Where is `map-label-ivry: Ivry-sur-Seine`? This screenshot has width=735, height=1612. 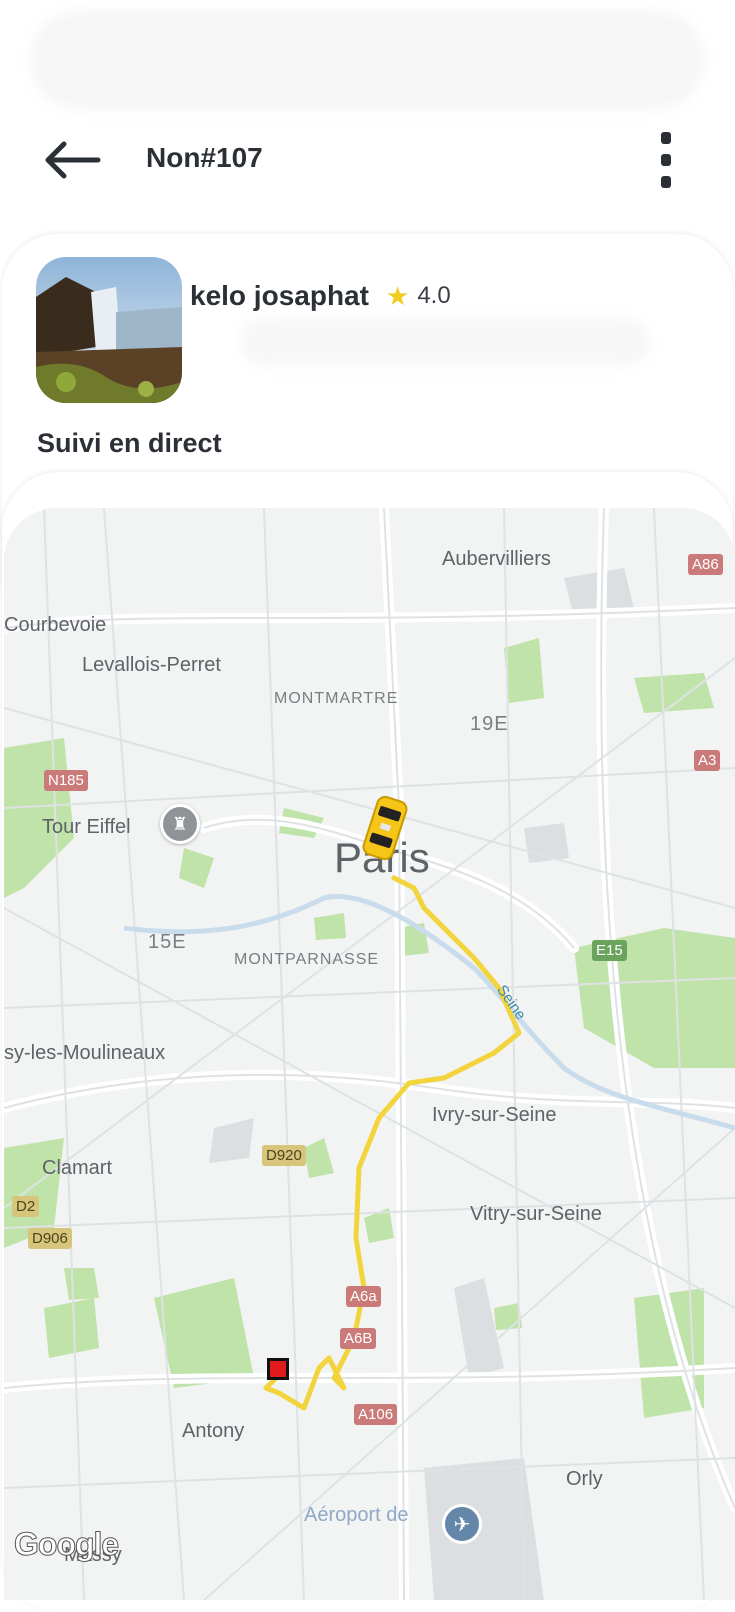 map-label-ivry: Ivry-sur-Seine is located at coordinates (494, 1115).